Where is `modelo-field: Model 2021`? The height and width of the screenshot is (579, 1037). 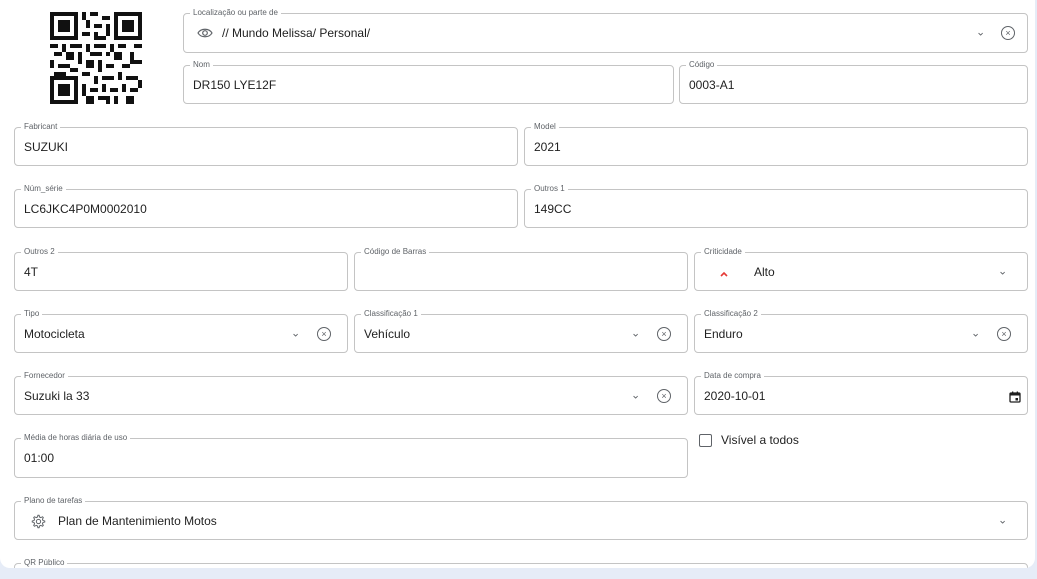 modelo-field: Model 2021 is located at coordinates (776, 144).